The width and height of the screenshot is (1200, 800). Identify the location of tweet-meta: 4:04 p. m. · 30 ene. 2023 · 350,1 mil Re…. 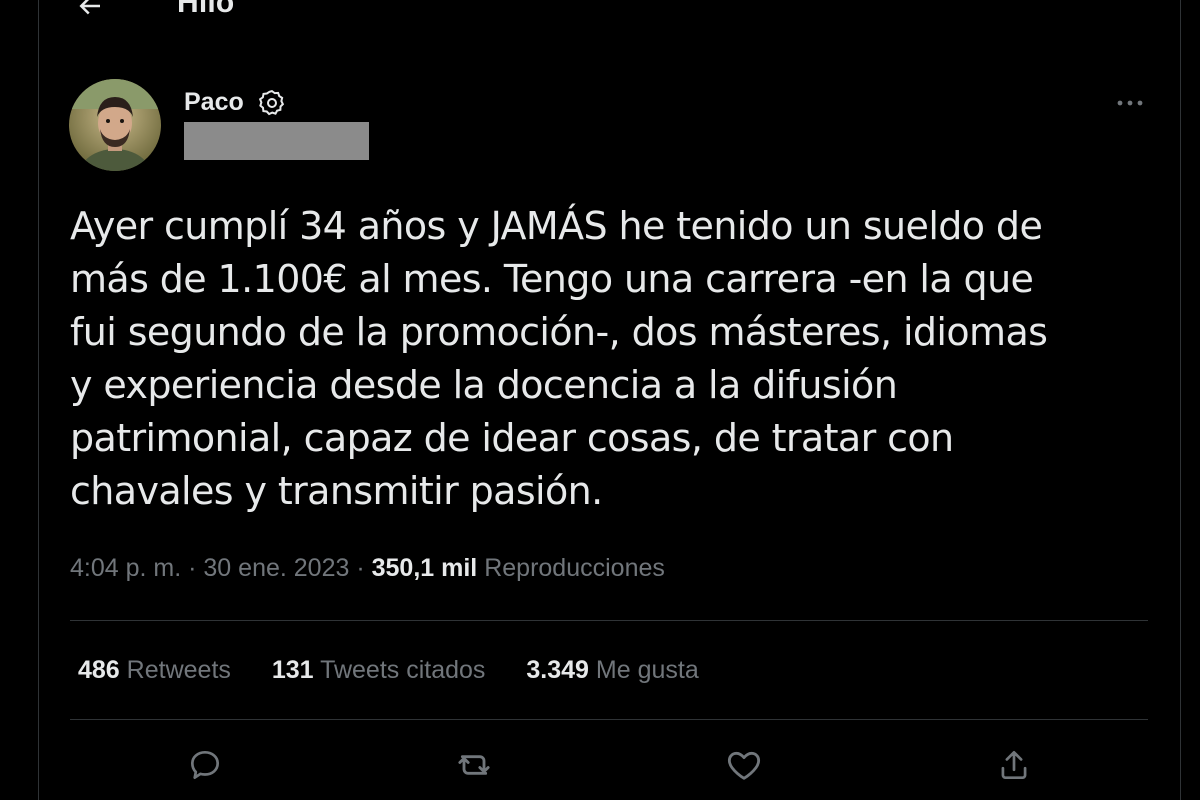
(367, 568).